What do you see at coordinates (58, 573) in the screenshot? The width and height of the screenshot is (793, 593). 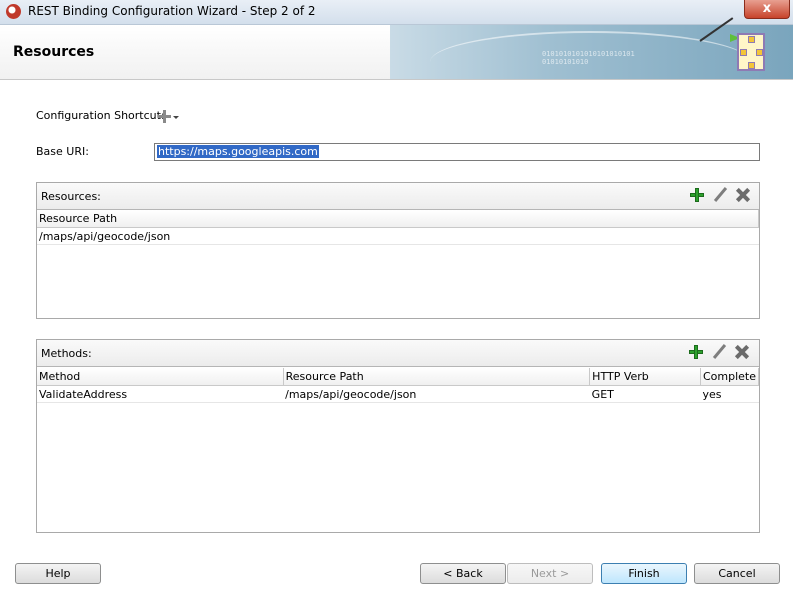 I see `help-button: Help` at bounding box center [58, 573].